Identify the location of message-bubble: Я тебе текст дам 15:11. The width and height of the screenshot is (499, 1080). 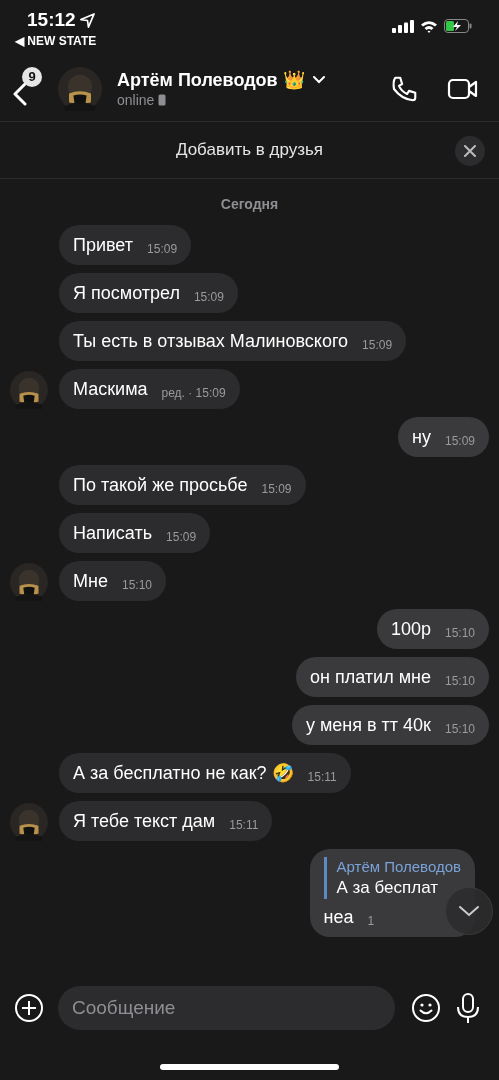
(166, 821).